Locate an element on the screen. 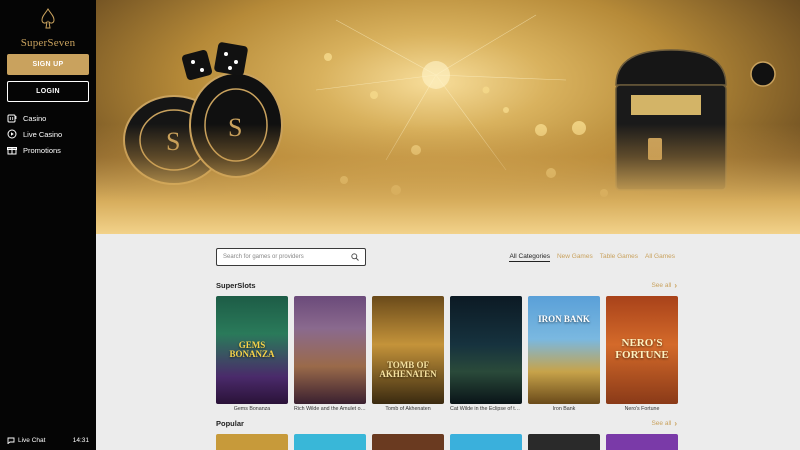 The width and height of the screenshot is (800, 450). nav-item-promotions: Promotions is located at coordinates (34, 150).